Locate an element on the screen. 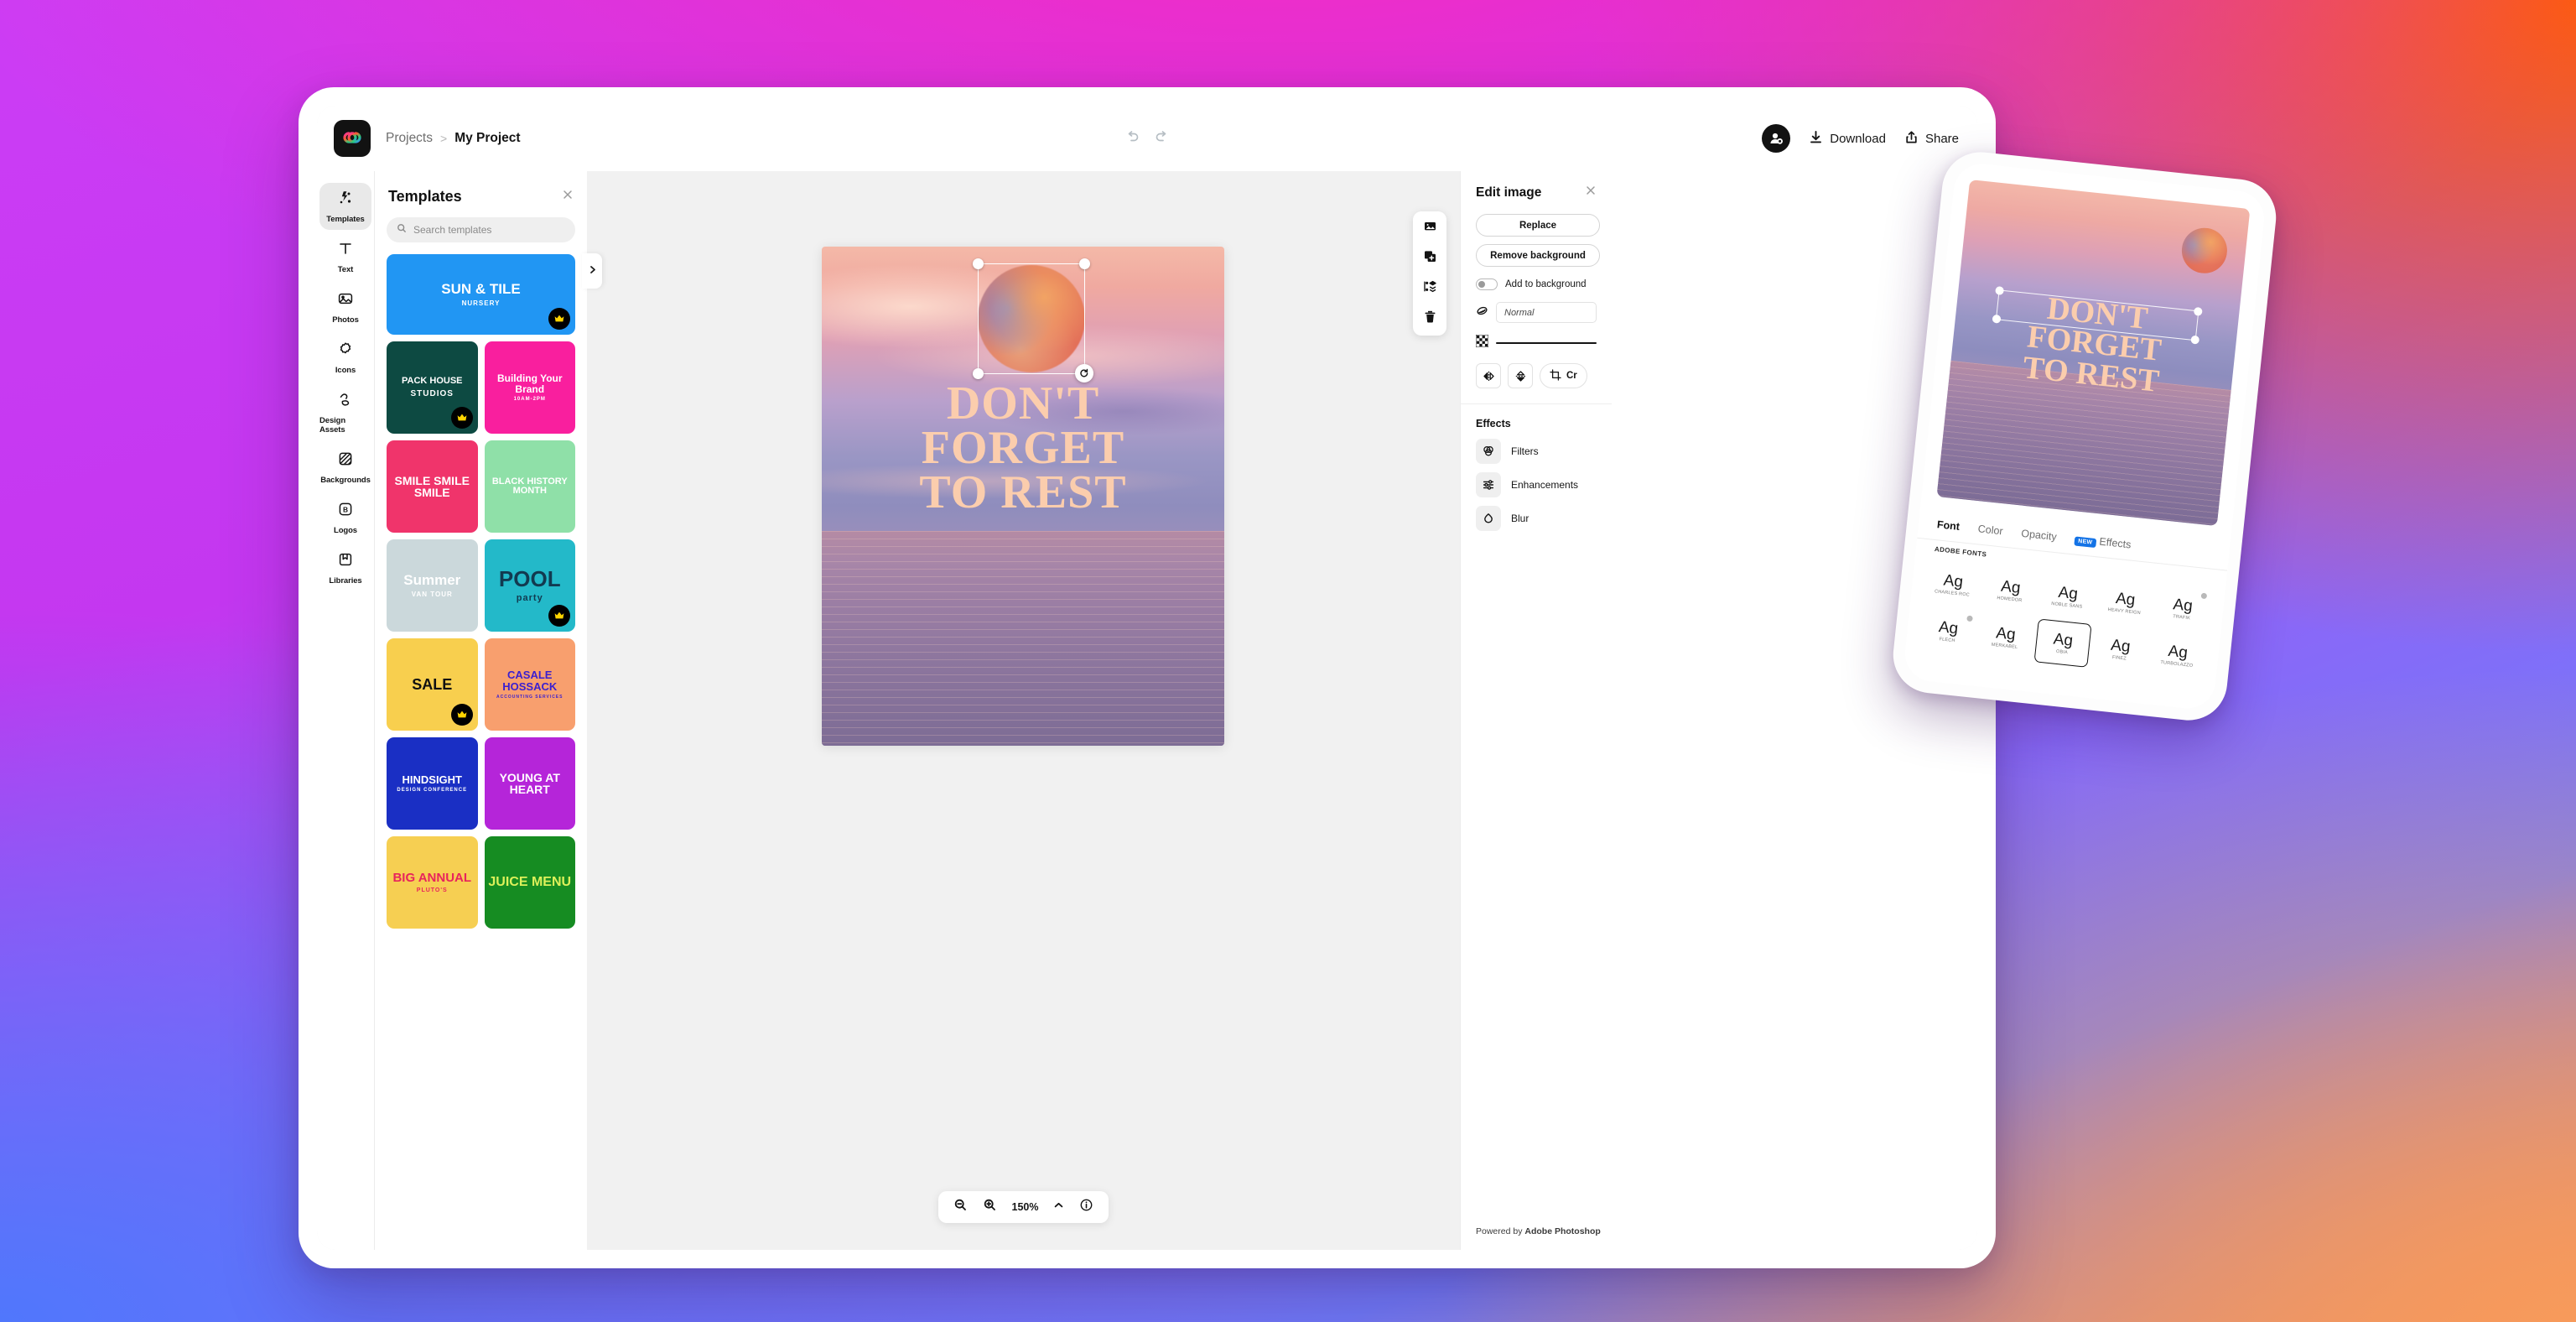 Image resolution: width=2576 pixels, height=1322 pixels. download-button: Download is located at coordinates (1847, 139).